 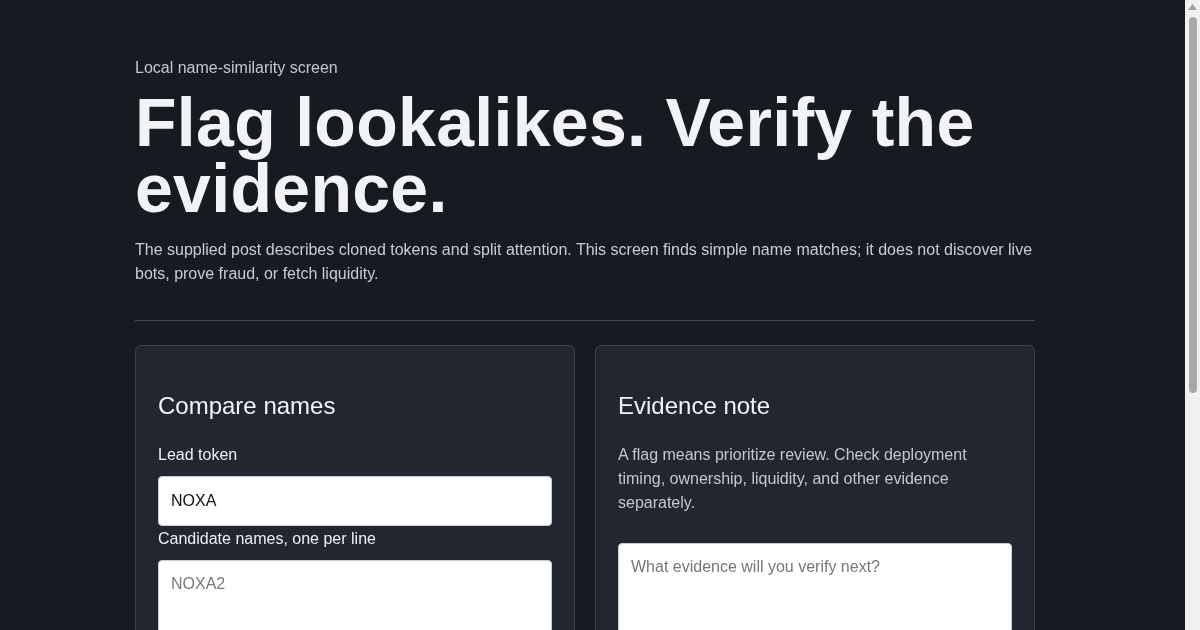 I want to click on input-field: NOXA2, so click(x=355, y=595).